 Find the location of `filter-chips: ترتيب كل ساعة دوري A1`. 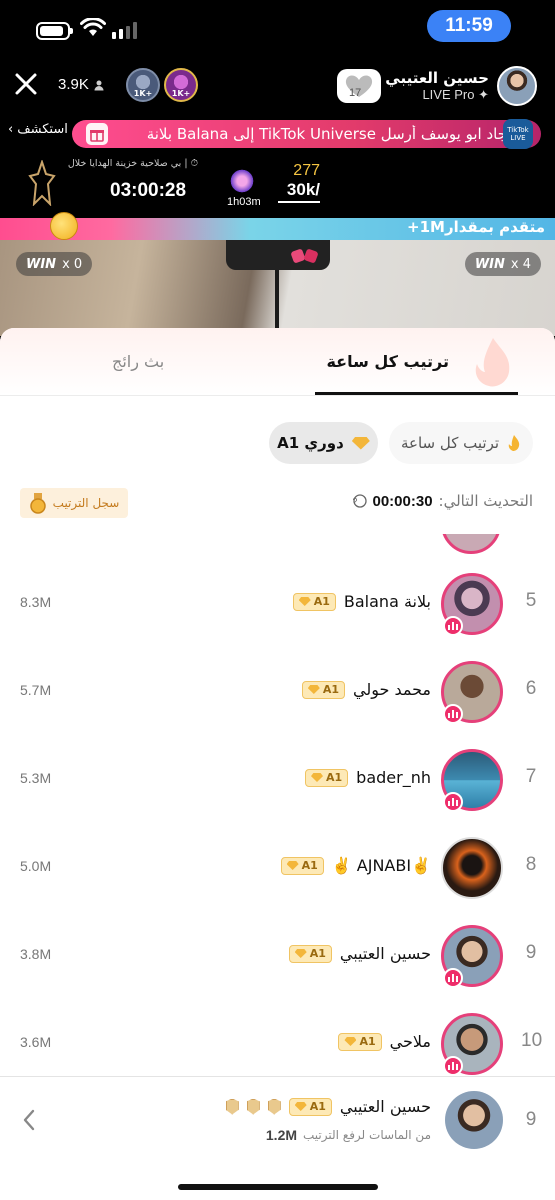

filter-chips: ترتيب كل ساعة دوري A1 is located at coordinates (277, 444).